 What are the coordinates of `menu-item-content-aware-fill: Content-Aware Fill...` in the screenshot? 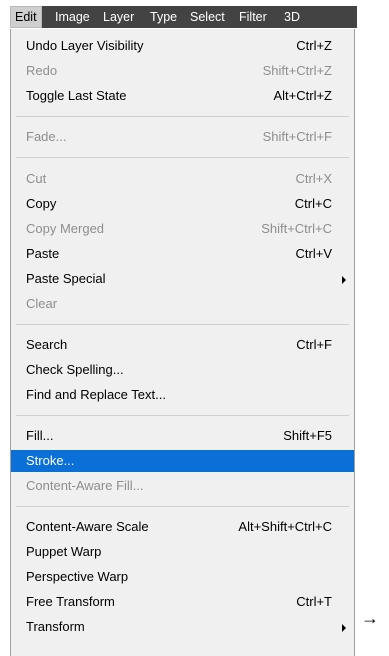 It's located at (182, 486).